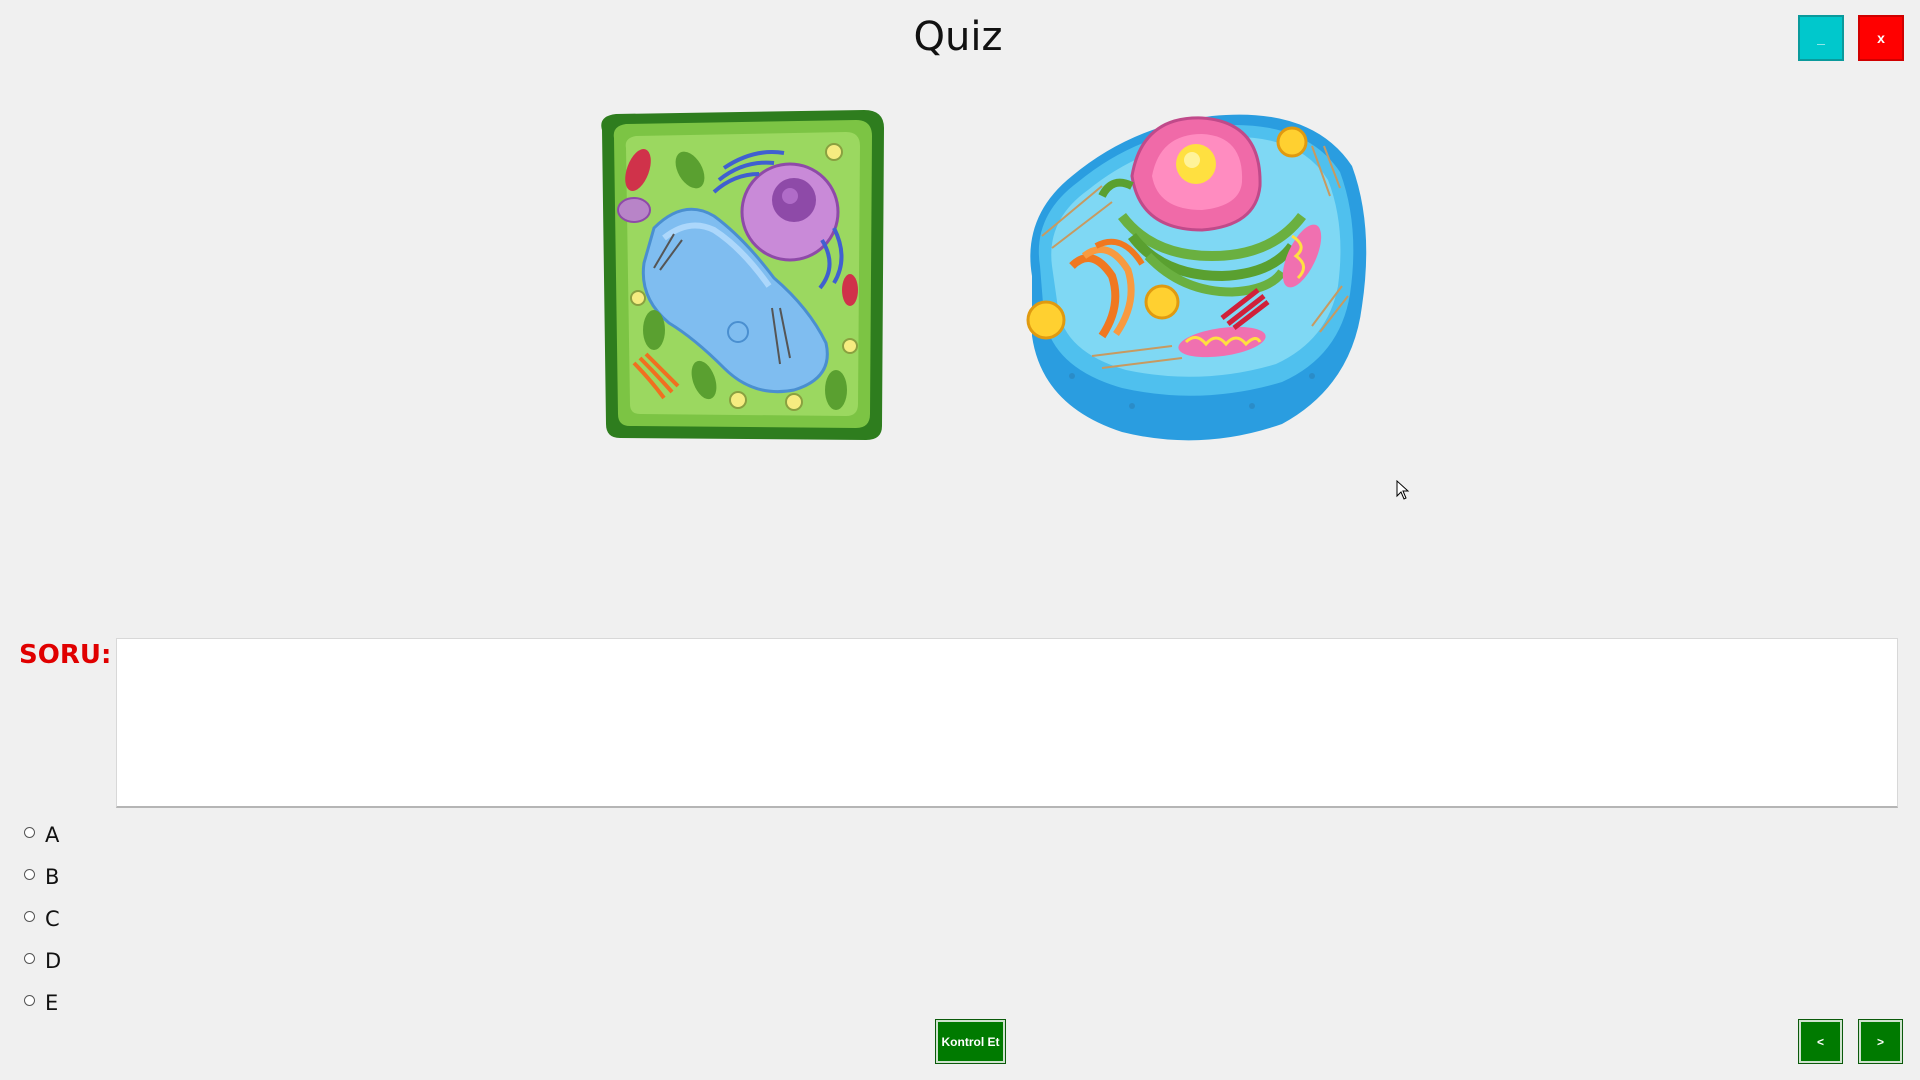 This screenshot has height=1080, width=1920. What do you see at coordinates (42, 961) in the screenshot?
I see `option-d: D` at bounding box center [42, 961].